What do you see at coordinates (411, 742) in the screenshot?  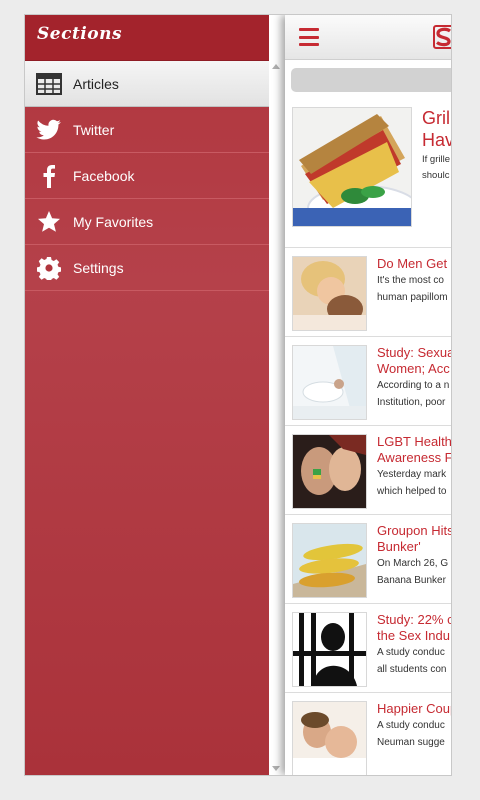 I see `article-summary-line2: Neuman sugge` at bounding box center [411, 742].